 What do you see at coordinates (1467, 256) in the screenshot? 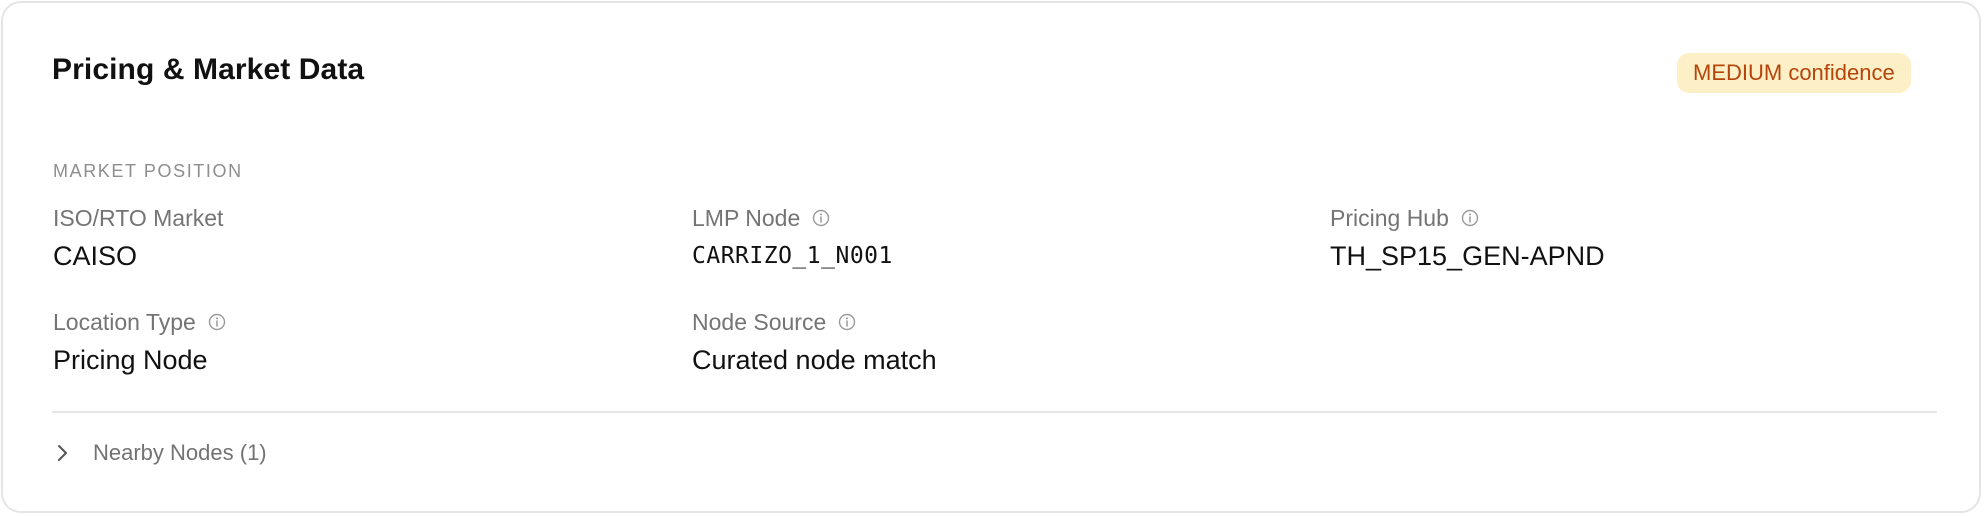
I see `field-value: TH_SP15_GEN-APND` at bounding box center [1467, 256].